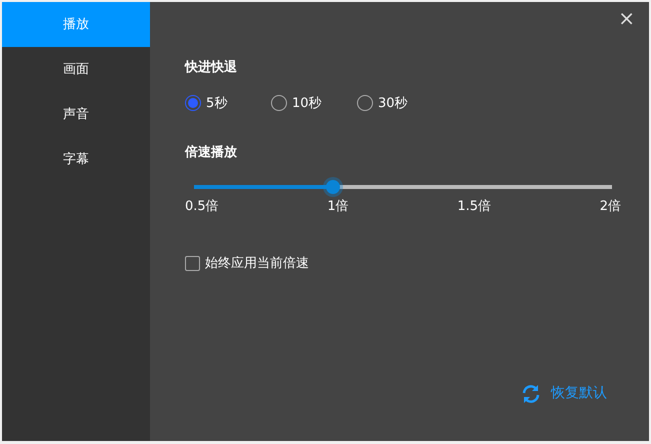 The width and height of the screenshot is (651, 444). I want to click on close-button: ×, so click(626, 18).